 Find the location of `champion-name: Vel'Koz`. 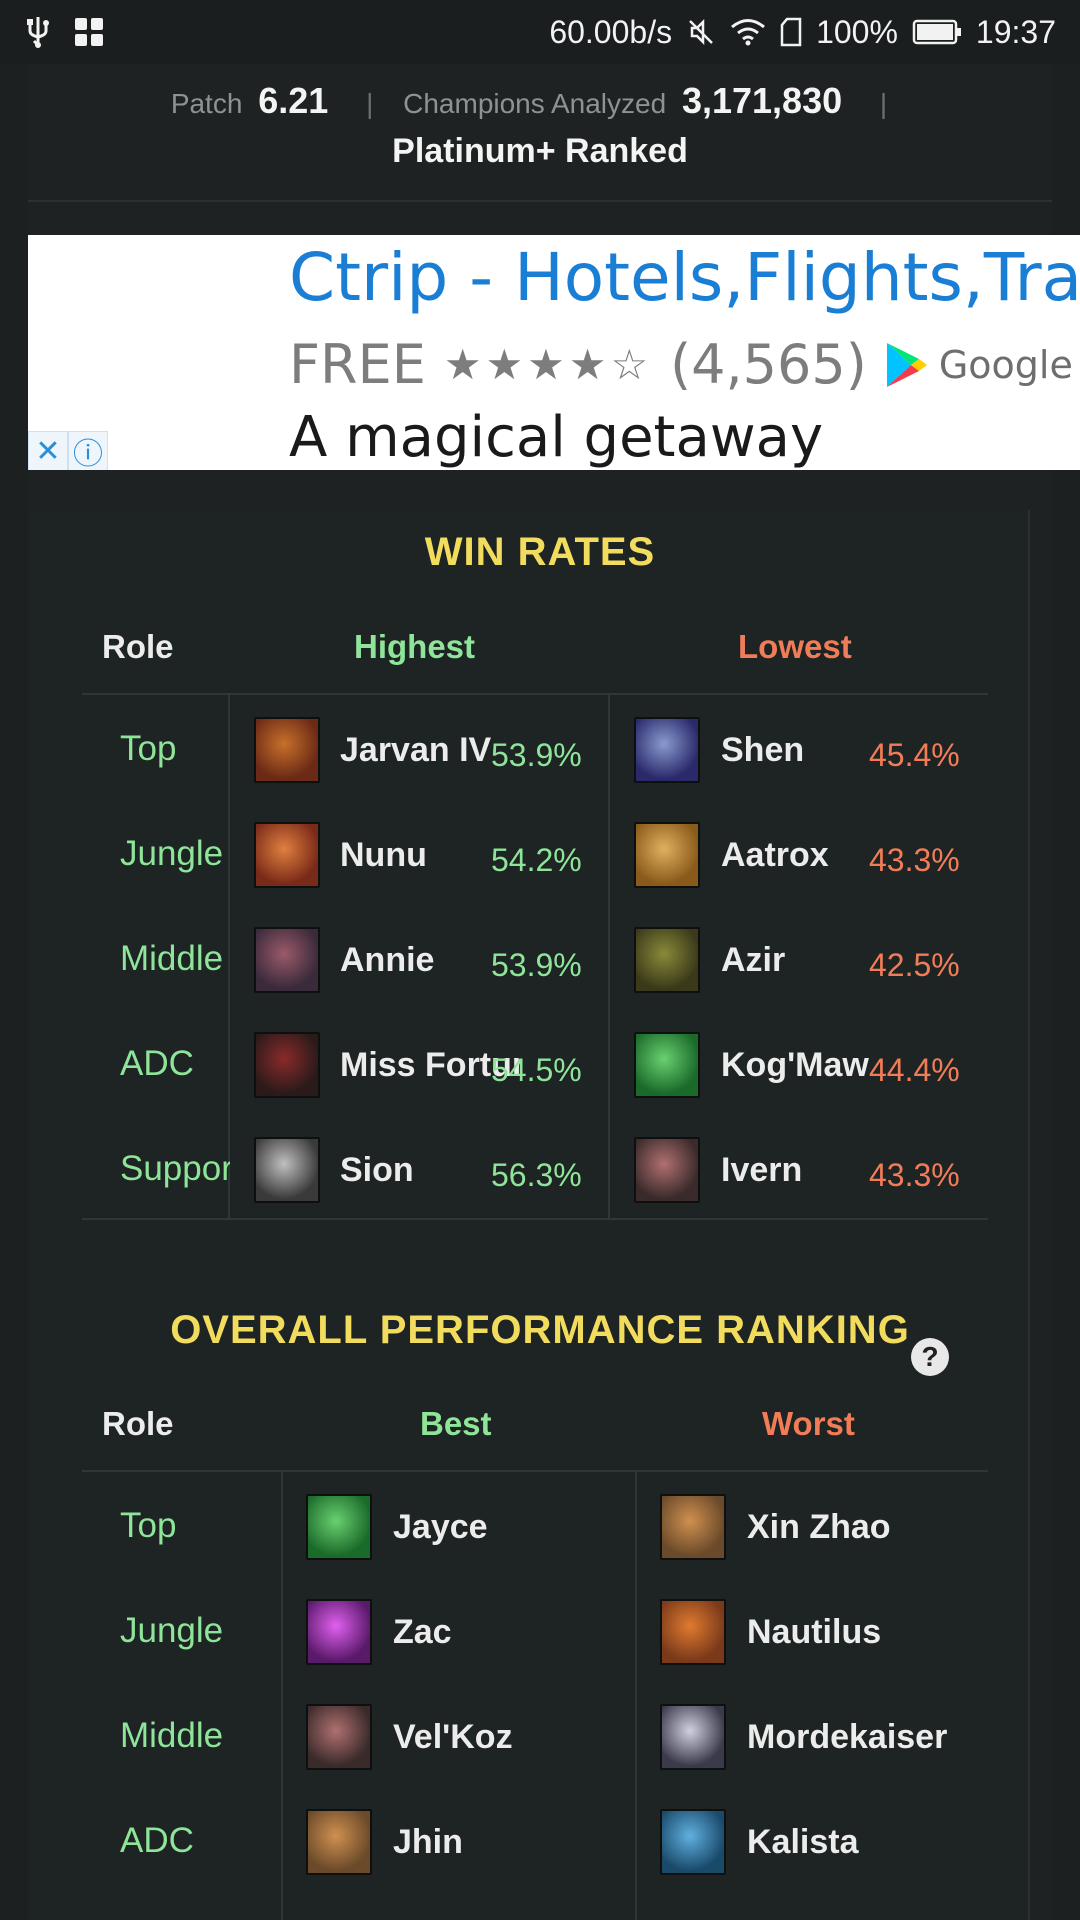

champion-name: Vel'Koz is located at coordinates (508, 1737).